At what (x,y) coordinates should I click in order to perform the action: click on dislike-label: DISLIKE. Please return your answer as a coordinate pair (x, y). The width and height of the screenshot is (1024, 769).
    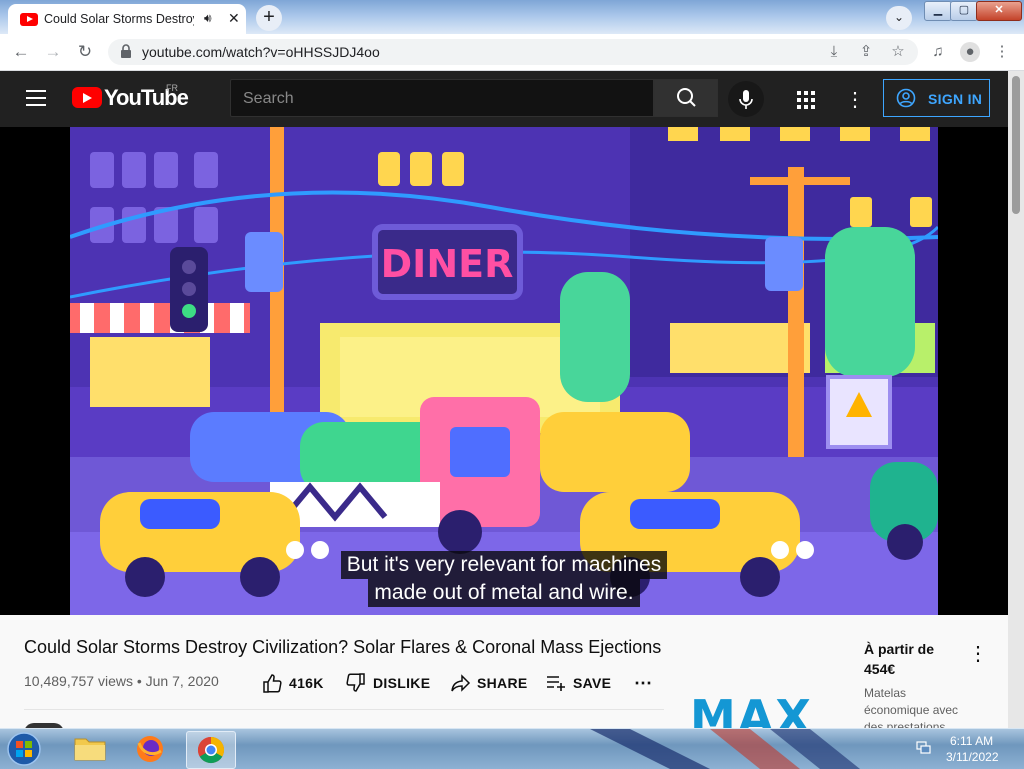
    Looking at the image, I should click on (402, 683).